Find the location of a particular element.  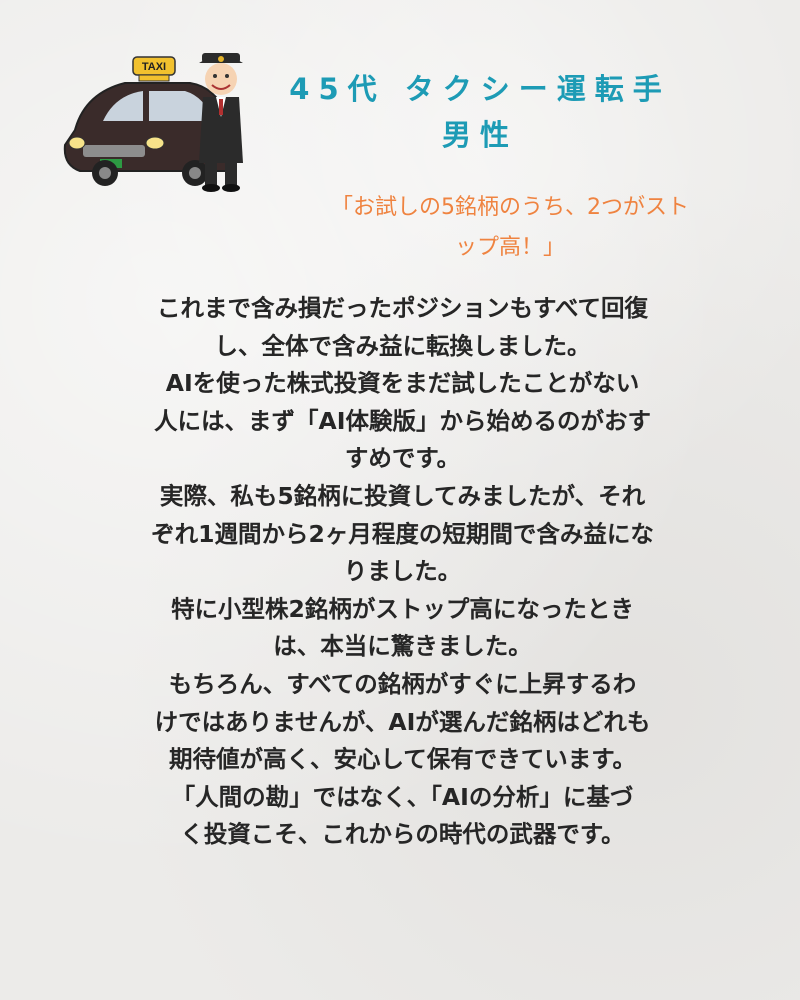

taxi-driver-icon: TAXI is located at coordinates (153, 122).